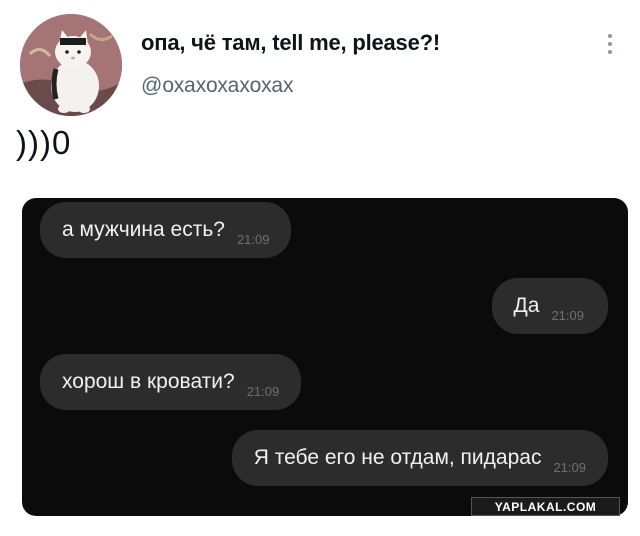 This screenshot has width=640, height=536. I want to click on cat-avatar-icon, so click(71, 65).